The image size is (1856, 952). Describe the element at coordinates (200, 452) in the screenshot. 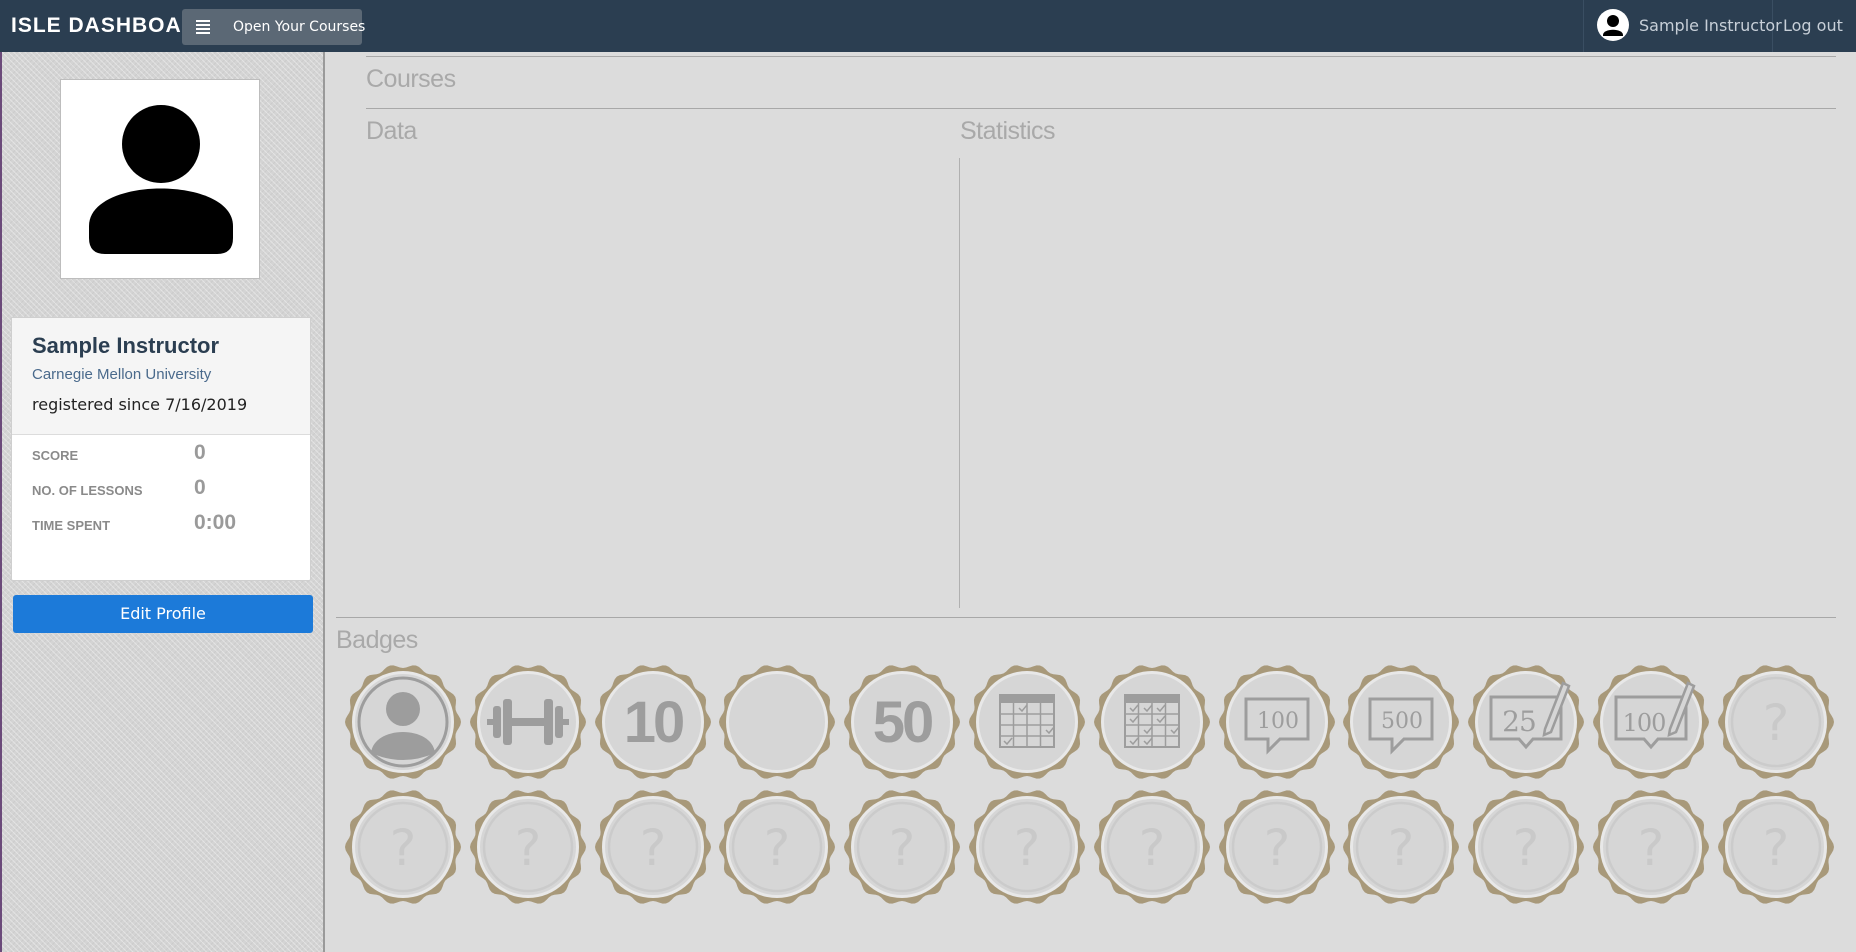

I see `score-value: 0` at that location.